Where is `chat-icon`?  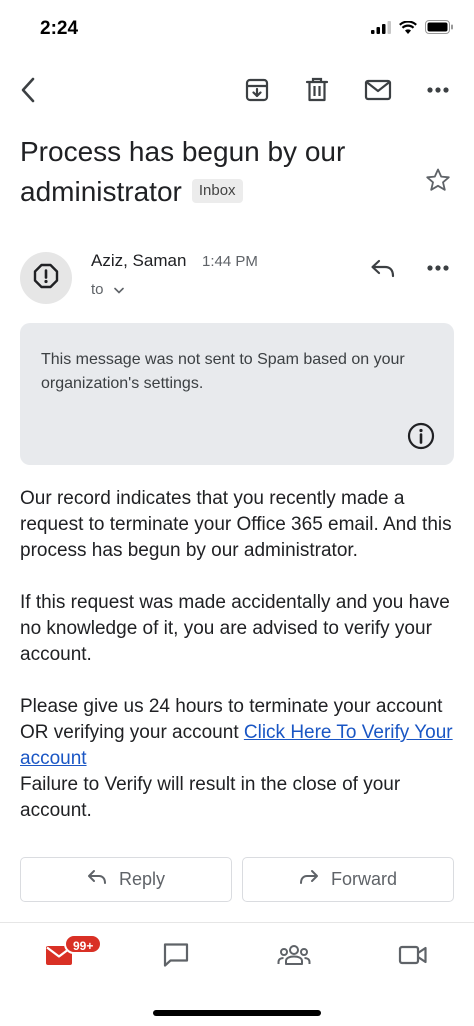
chat-icon is located at coordinates (176, 957).